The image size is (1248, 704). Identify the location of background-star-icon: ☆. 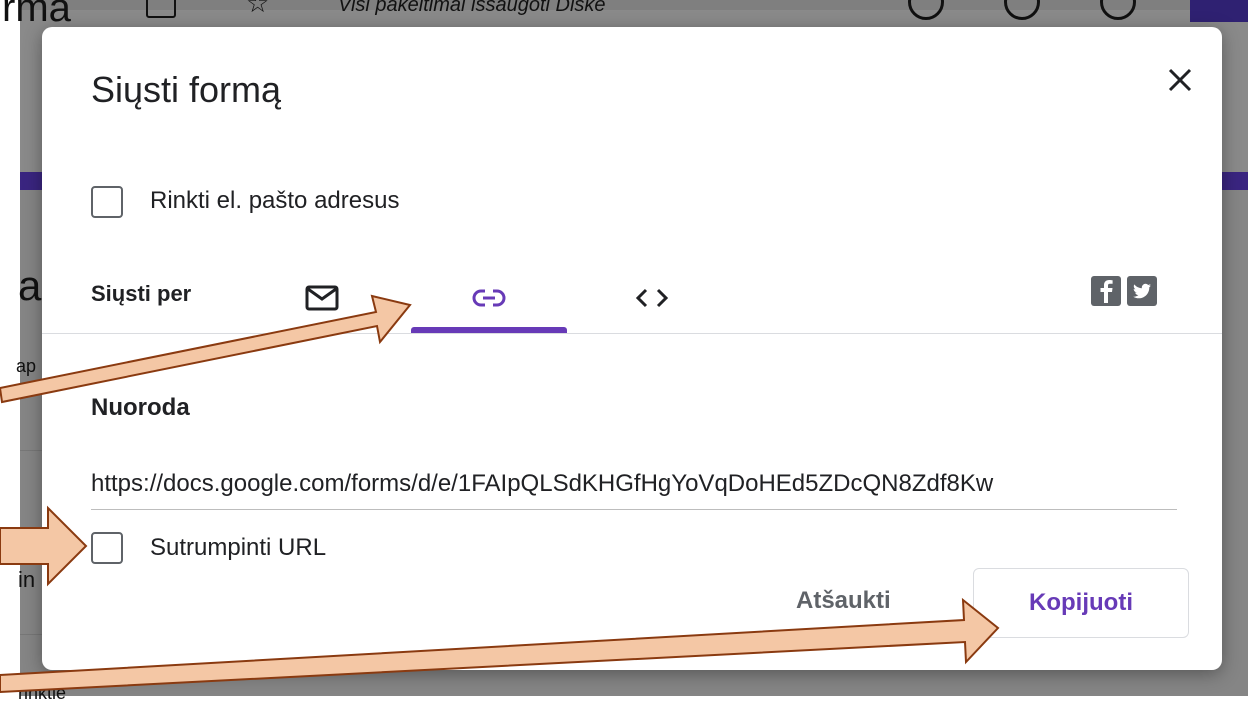
(258, 9).